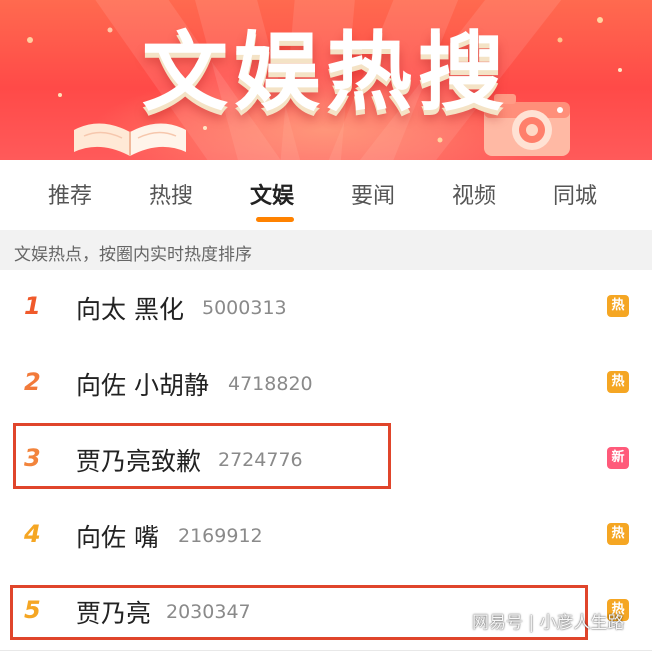 This screenshot has width=652, height=651. I want to click on rank-number: 4, so click(32, 534).